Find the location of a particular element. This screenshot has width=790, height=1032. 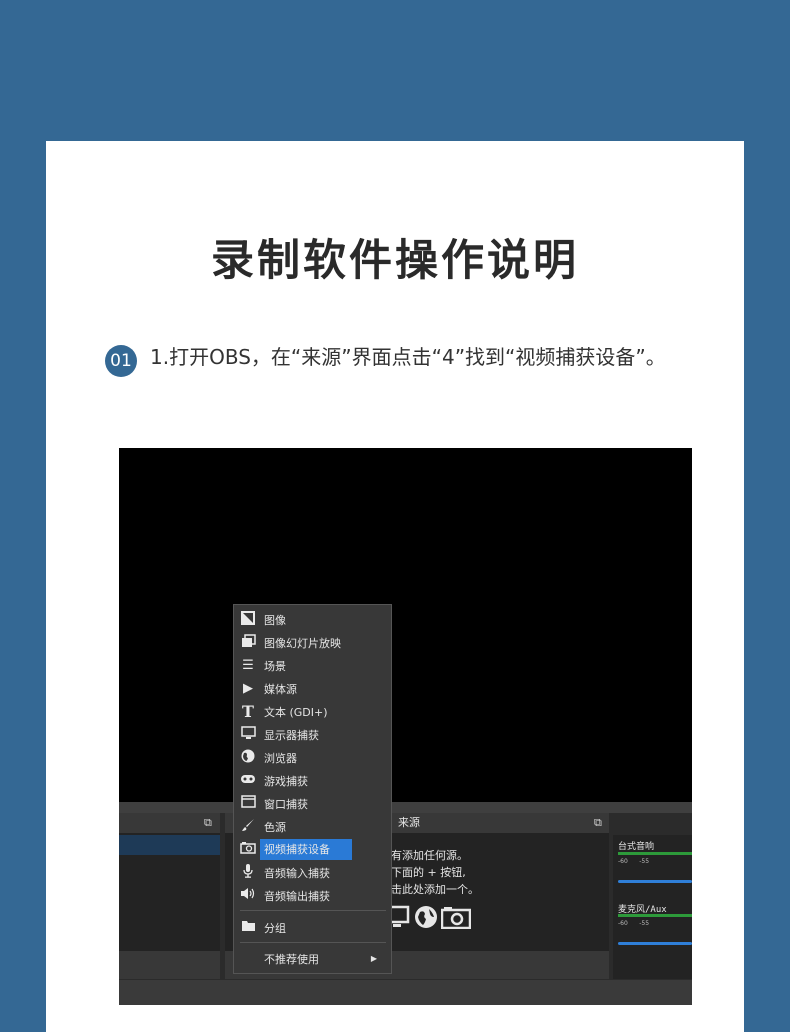

mixer-channel-label: 台式音响 is located at coordinates (636, 847).